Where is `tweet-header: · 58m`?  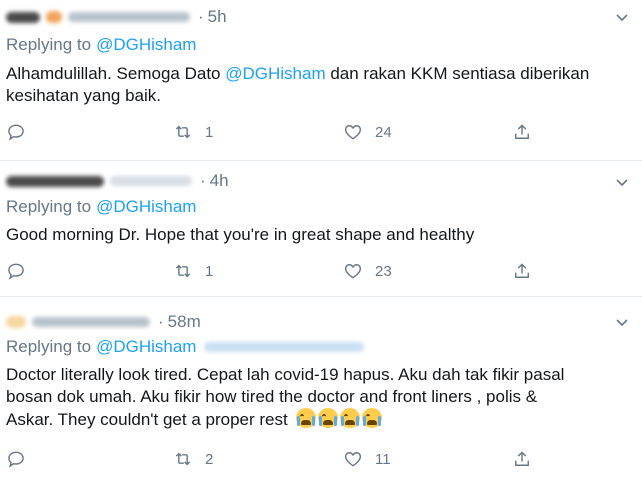
tweet-header: · 58m is located at coordinates (103, 322).